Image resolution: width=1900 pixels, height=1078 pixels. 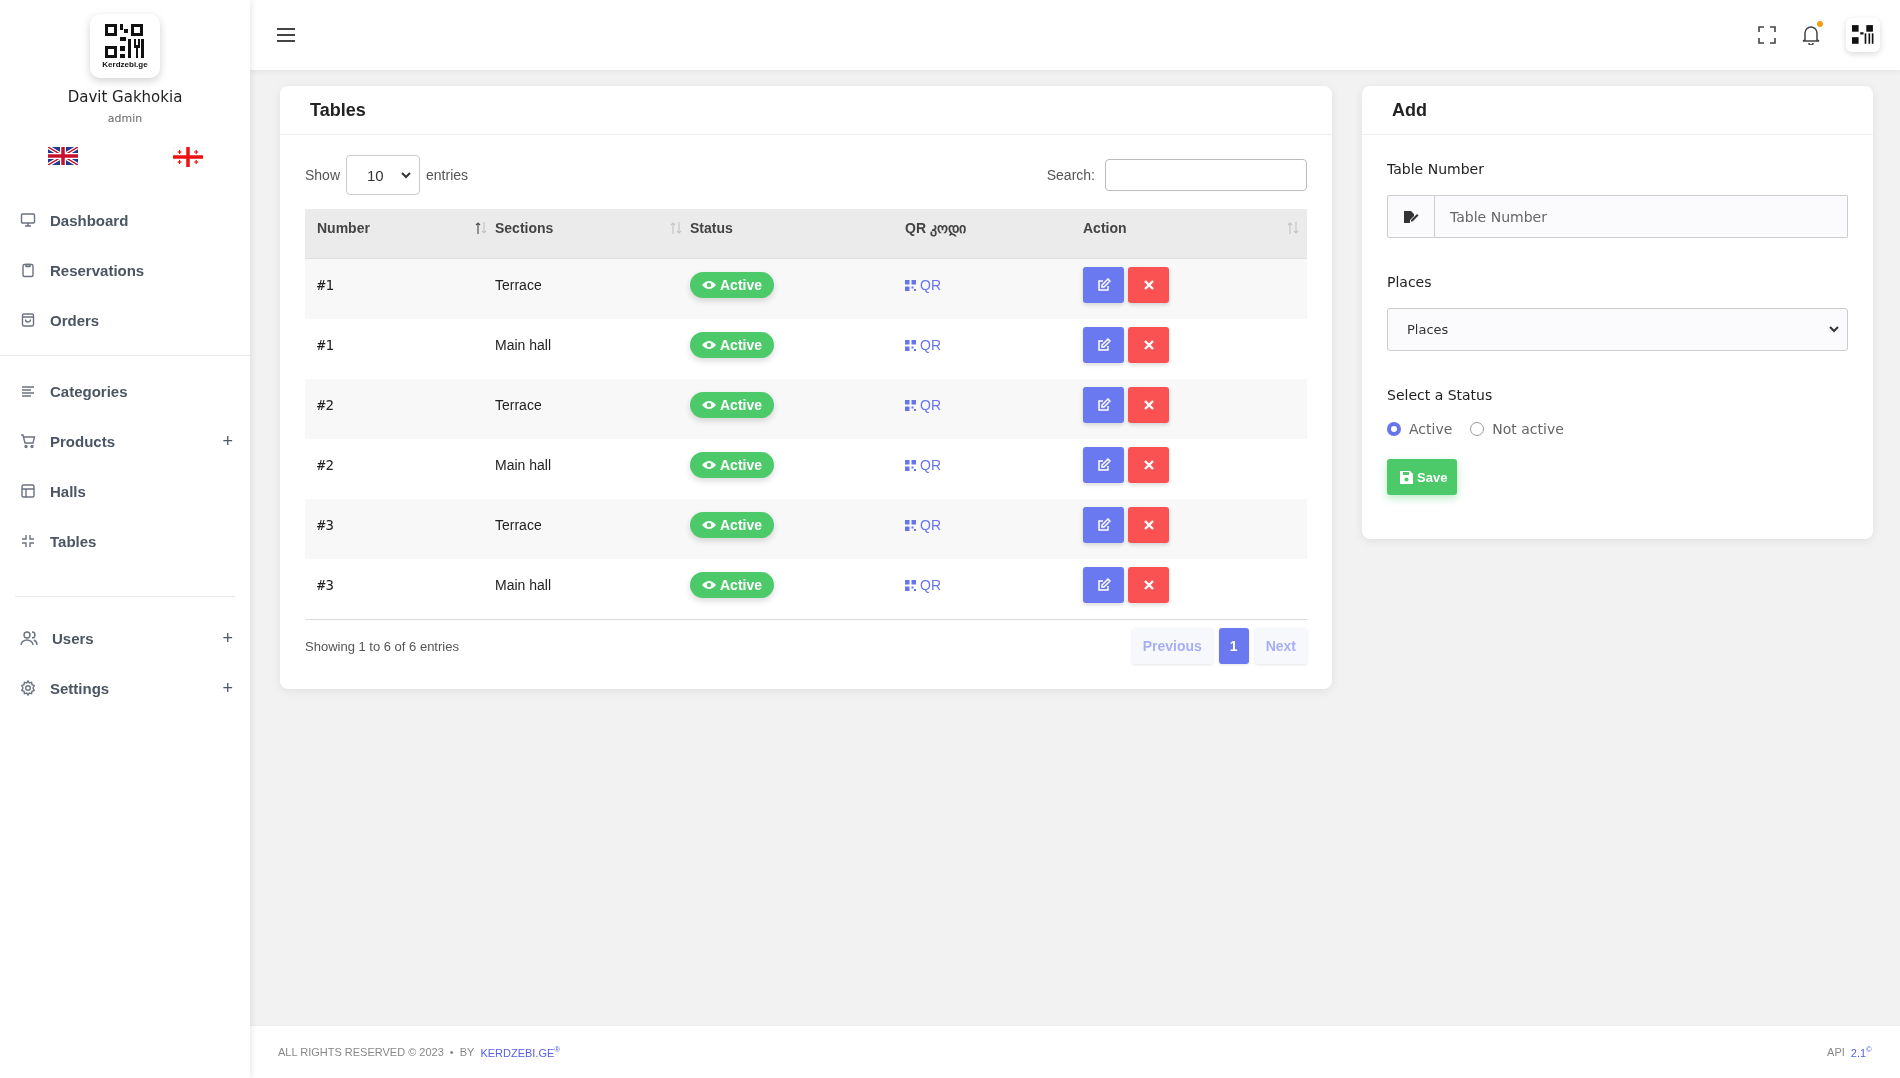 I want to click on places-select: Places, so click(x=1617, y=329).